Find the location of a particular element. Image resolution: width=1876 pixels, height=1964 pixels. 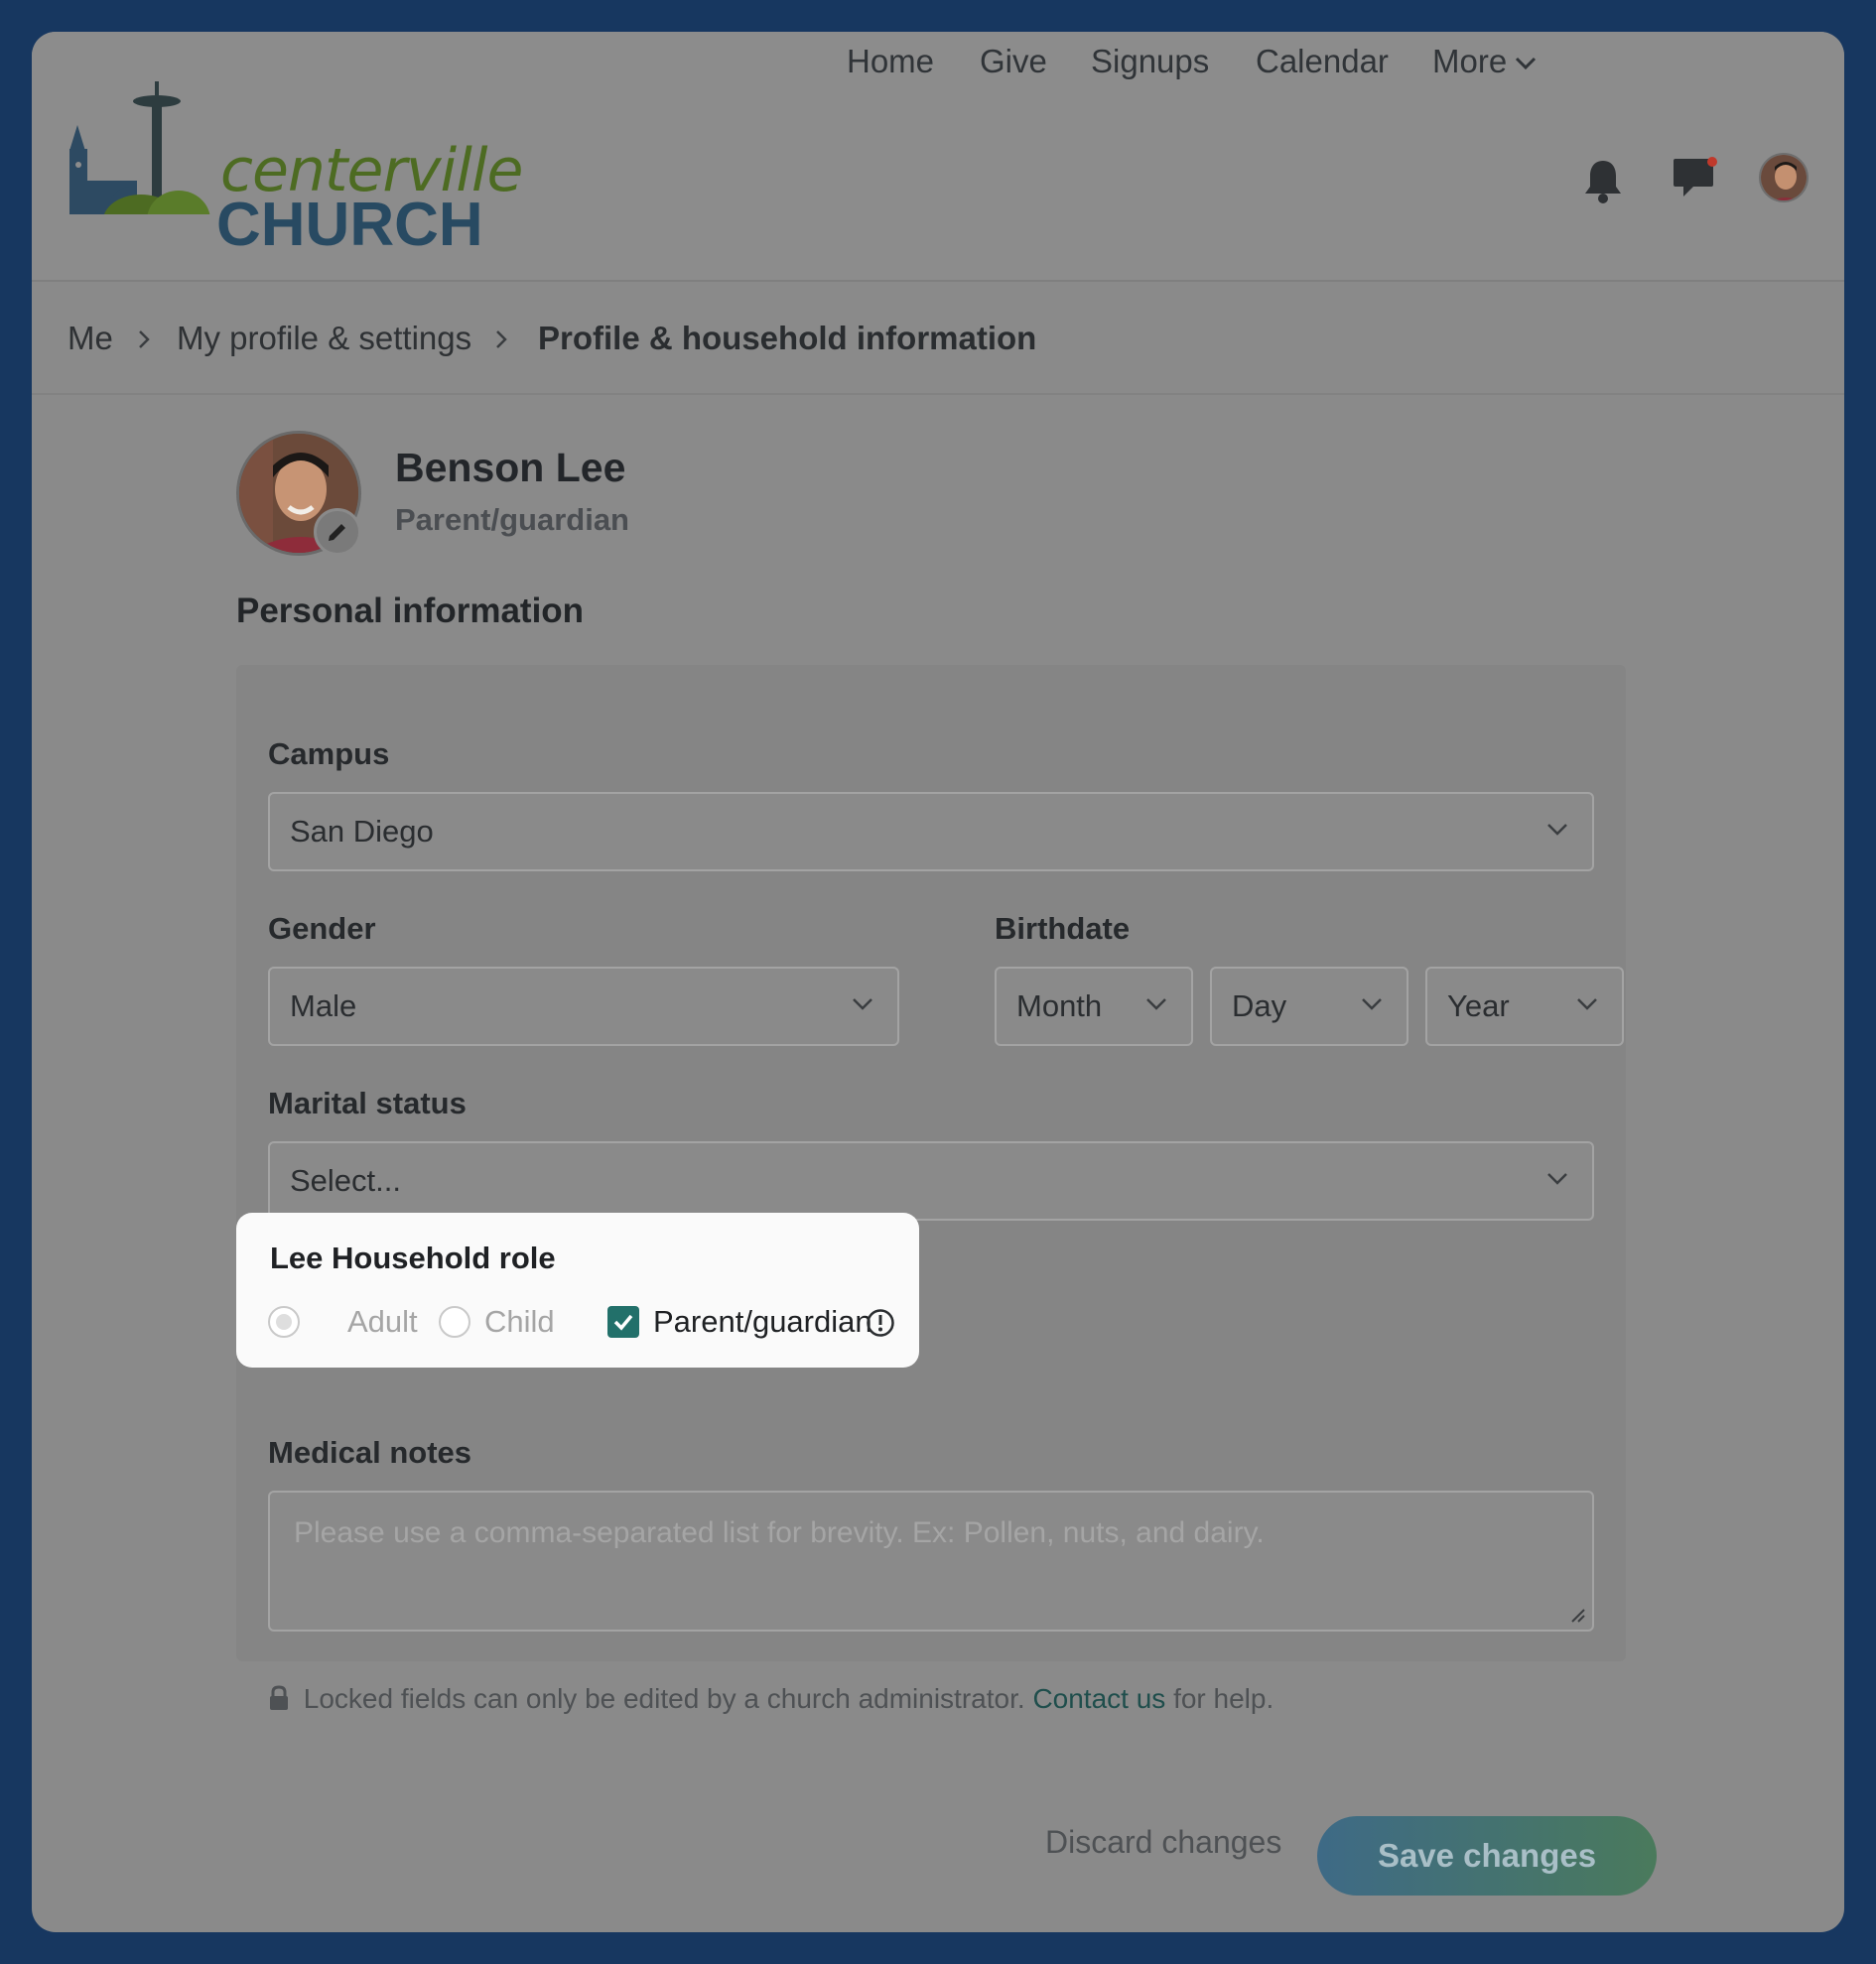

parent-guardian-checkbox is located at coordinates (623, 1322).